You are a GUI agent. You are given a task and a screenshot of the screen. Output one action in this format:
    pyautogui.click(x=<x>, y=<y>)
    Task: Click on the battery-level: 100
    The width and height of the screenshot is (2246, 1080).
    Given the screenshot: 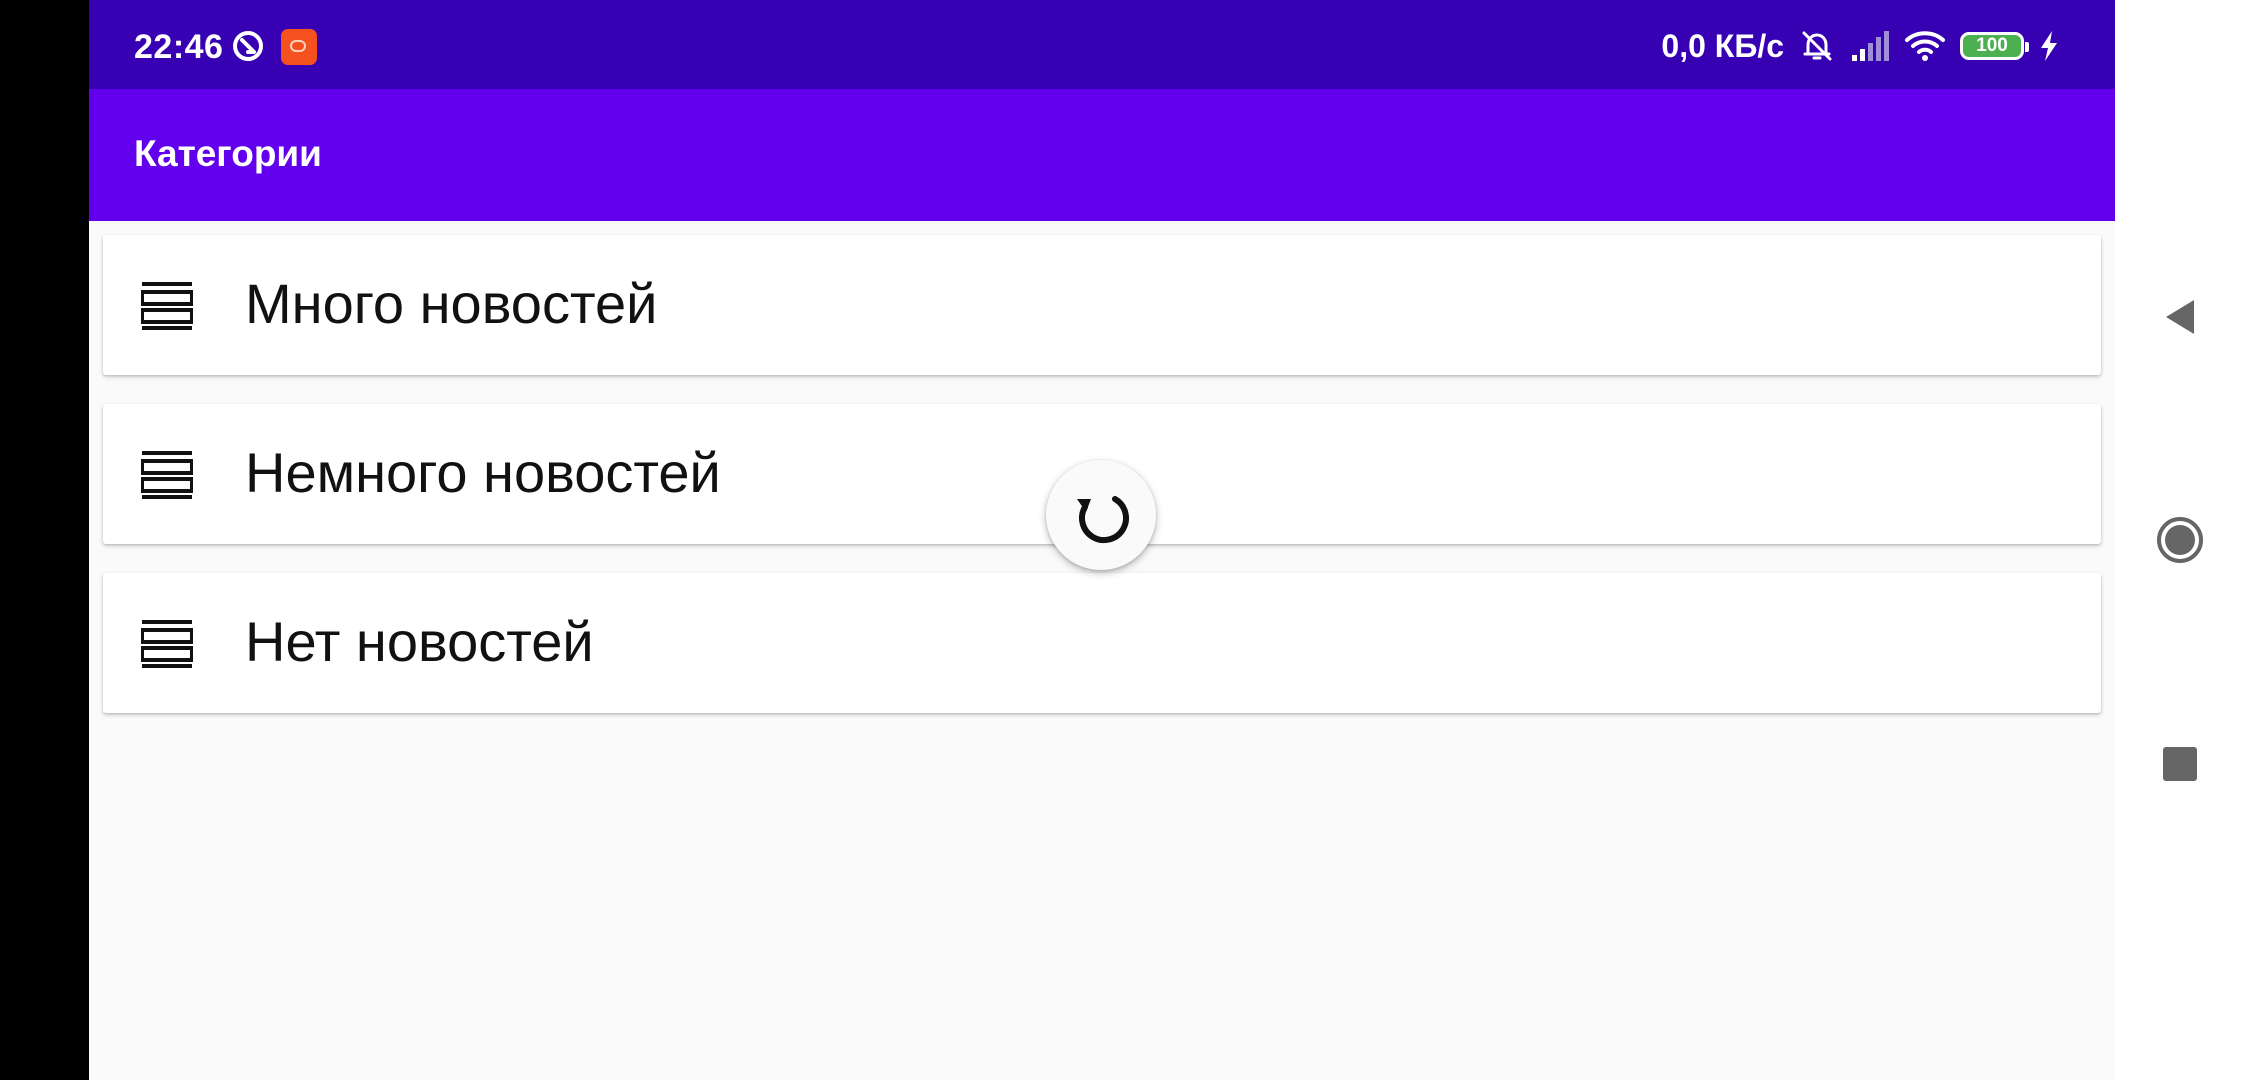 What is the action you would take?
    pyautogui.click(x=1992, y=45)
    